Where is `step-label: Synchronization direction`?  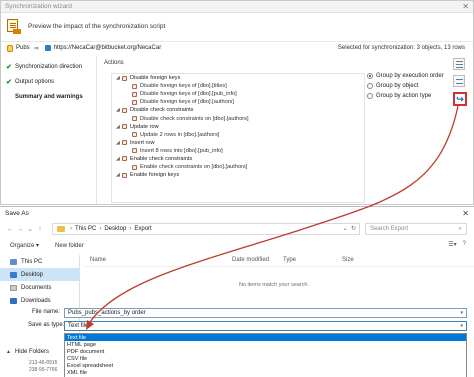
step-label: Synchronization direction is located at coordinates (49, 66).